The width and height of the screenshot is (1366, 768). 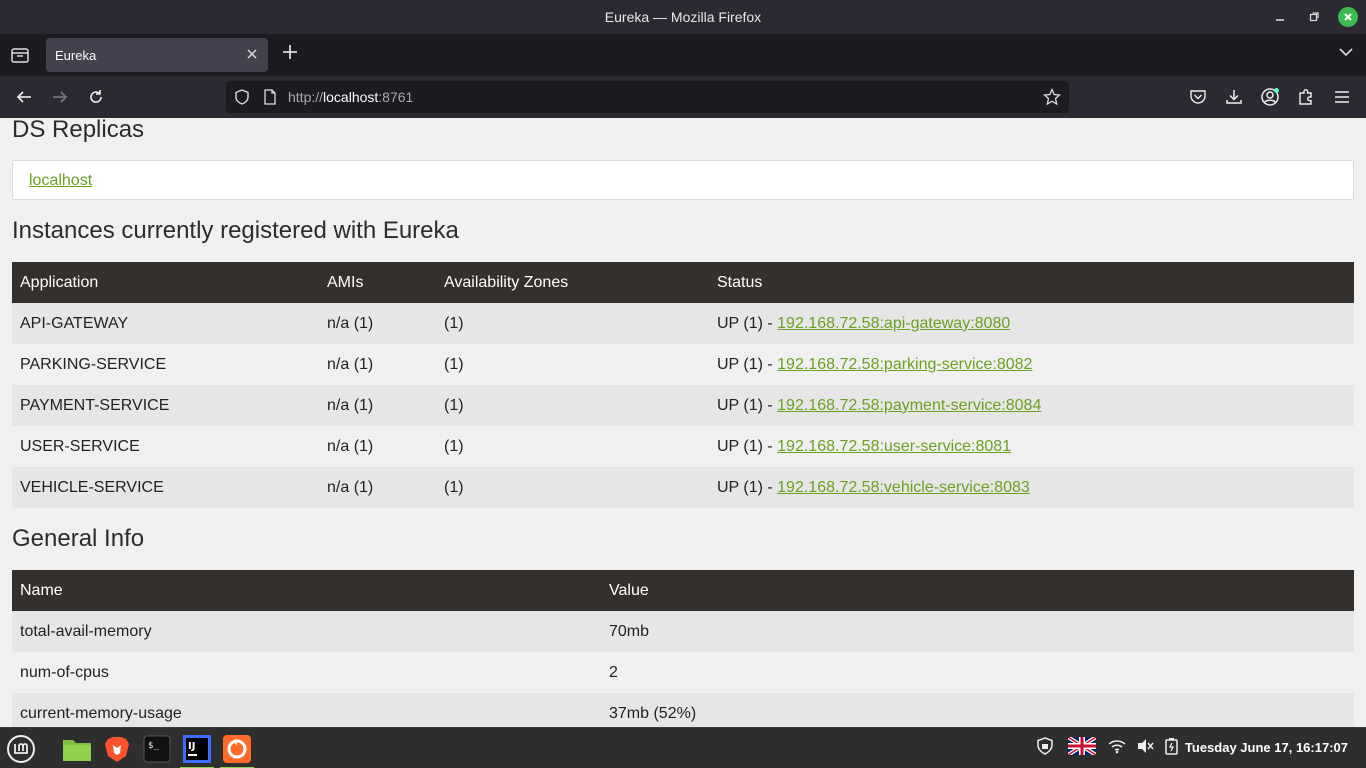 What do you see at coordinates (157, 55) in the screenshot?
I see `tab-eureka: Eureka` at bounding box center [157, 55].